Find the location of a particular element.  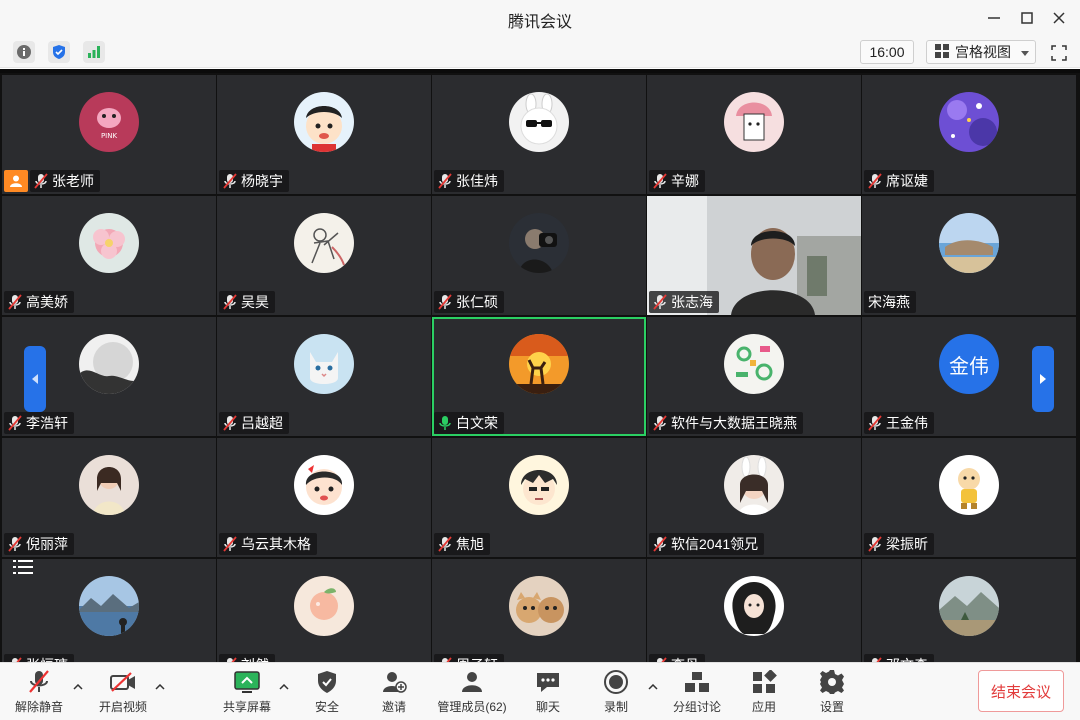

participant-tile: 白文荣 is located at coordinates (539, 376).